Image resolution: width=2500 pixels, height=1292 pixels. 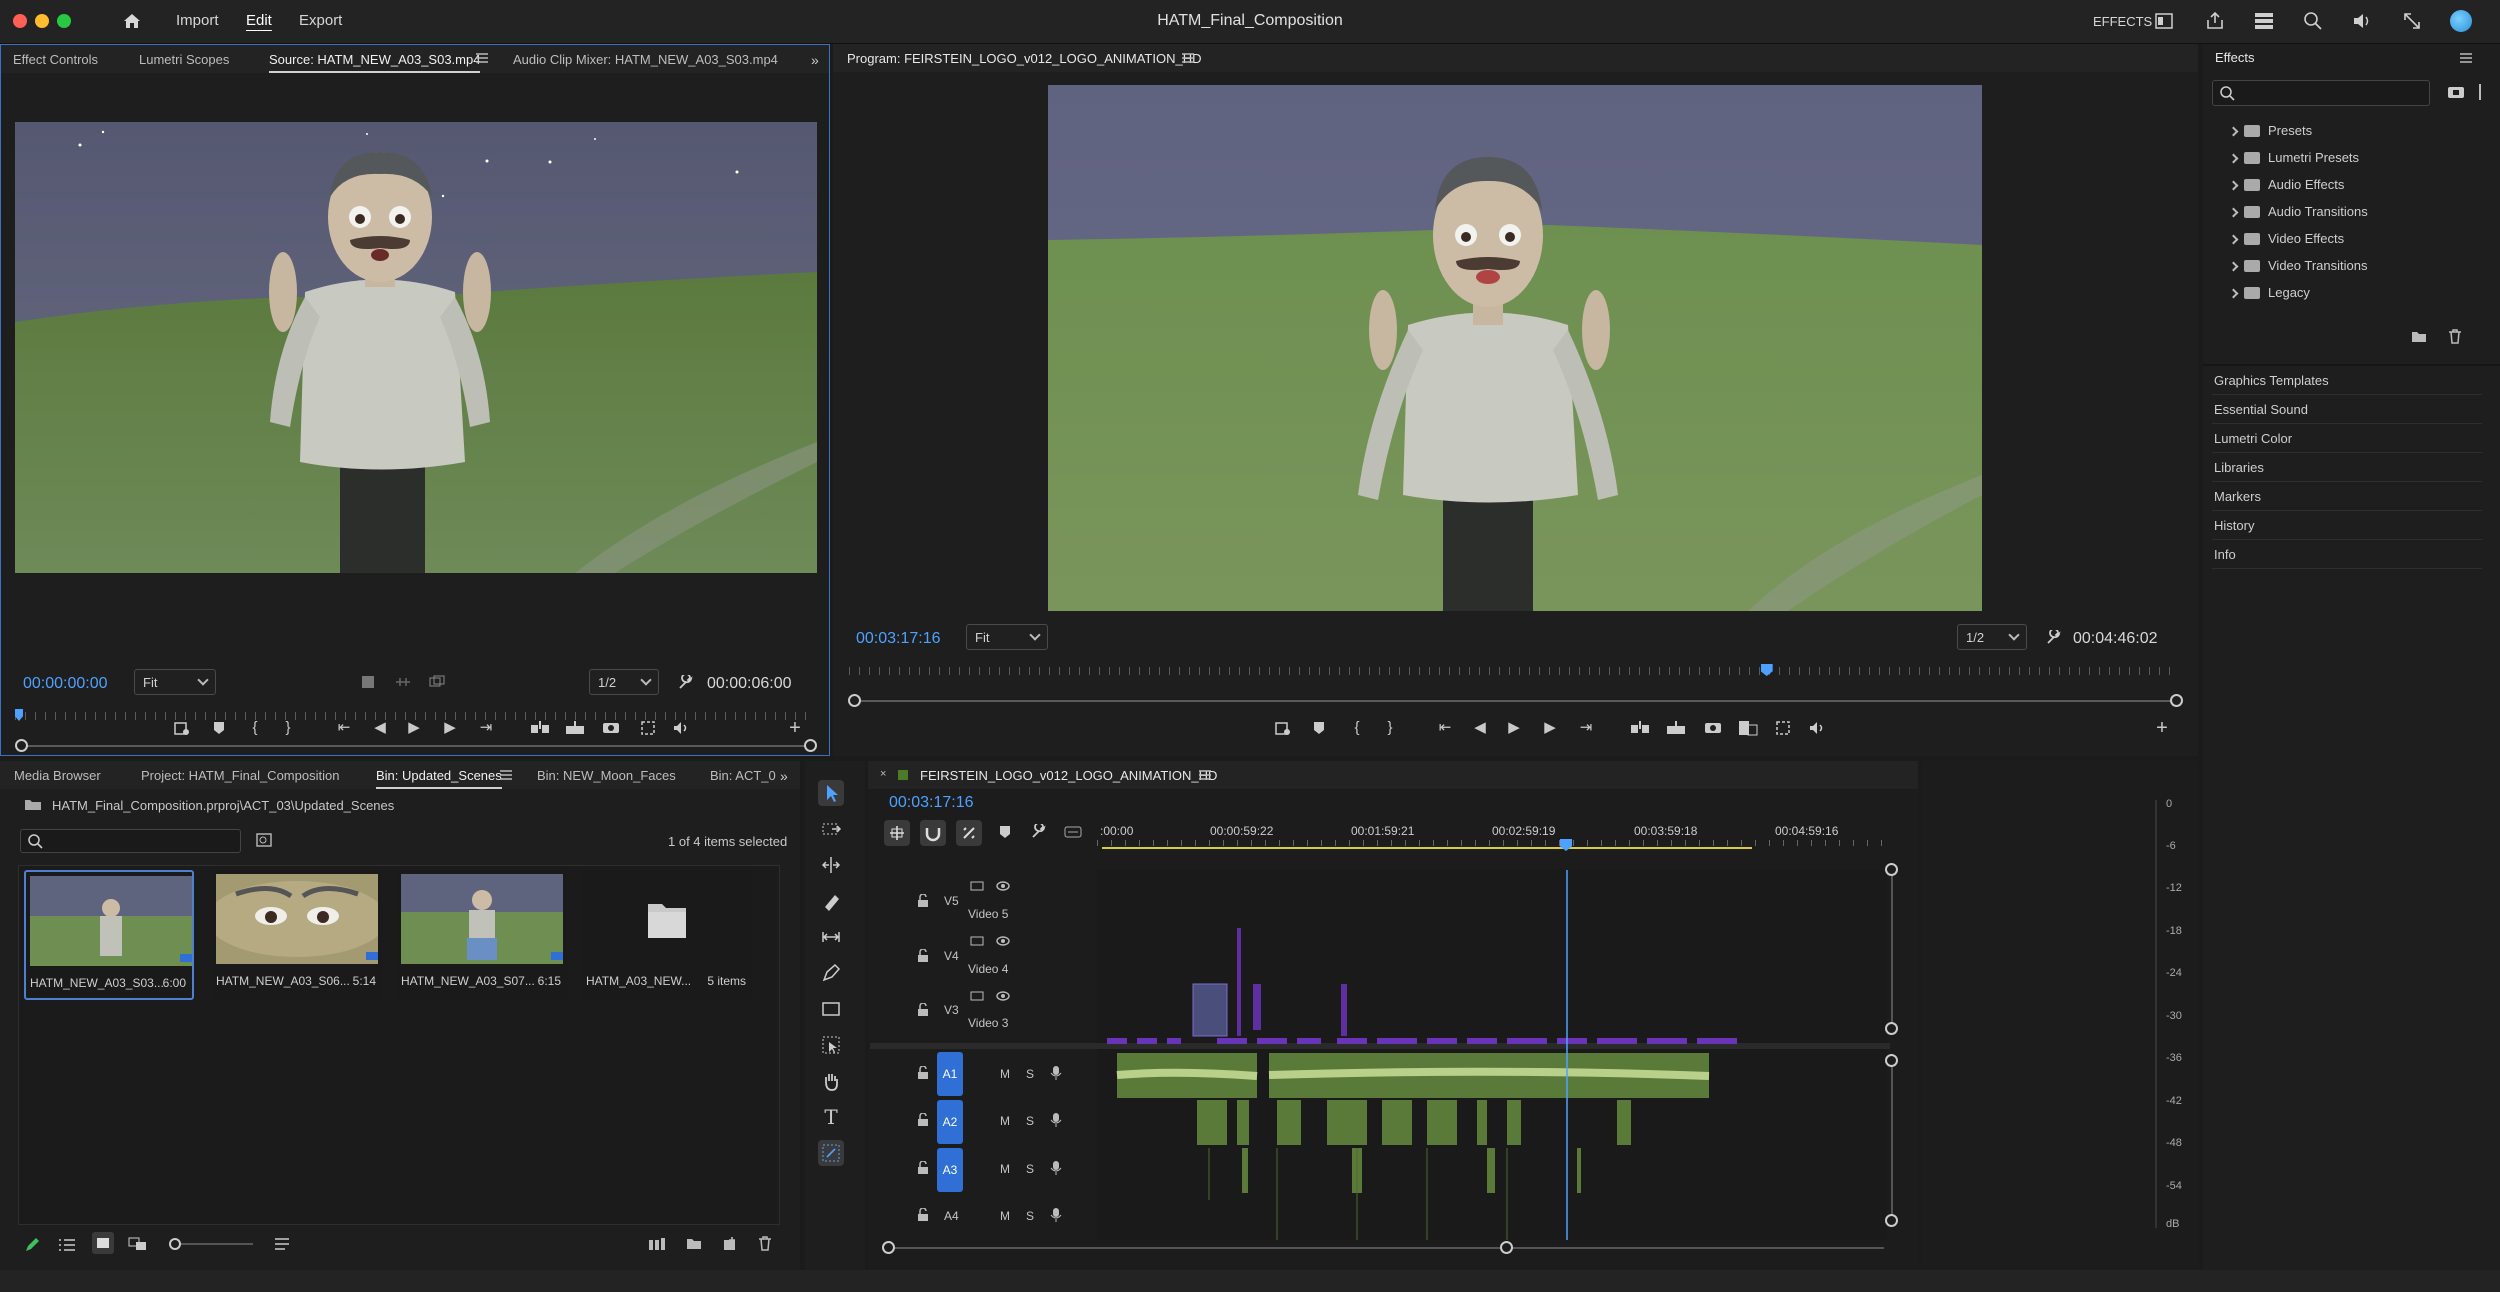 I want to click on program-go-to-in-icon: ⇤, so click(x=1445, y=728).